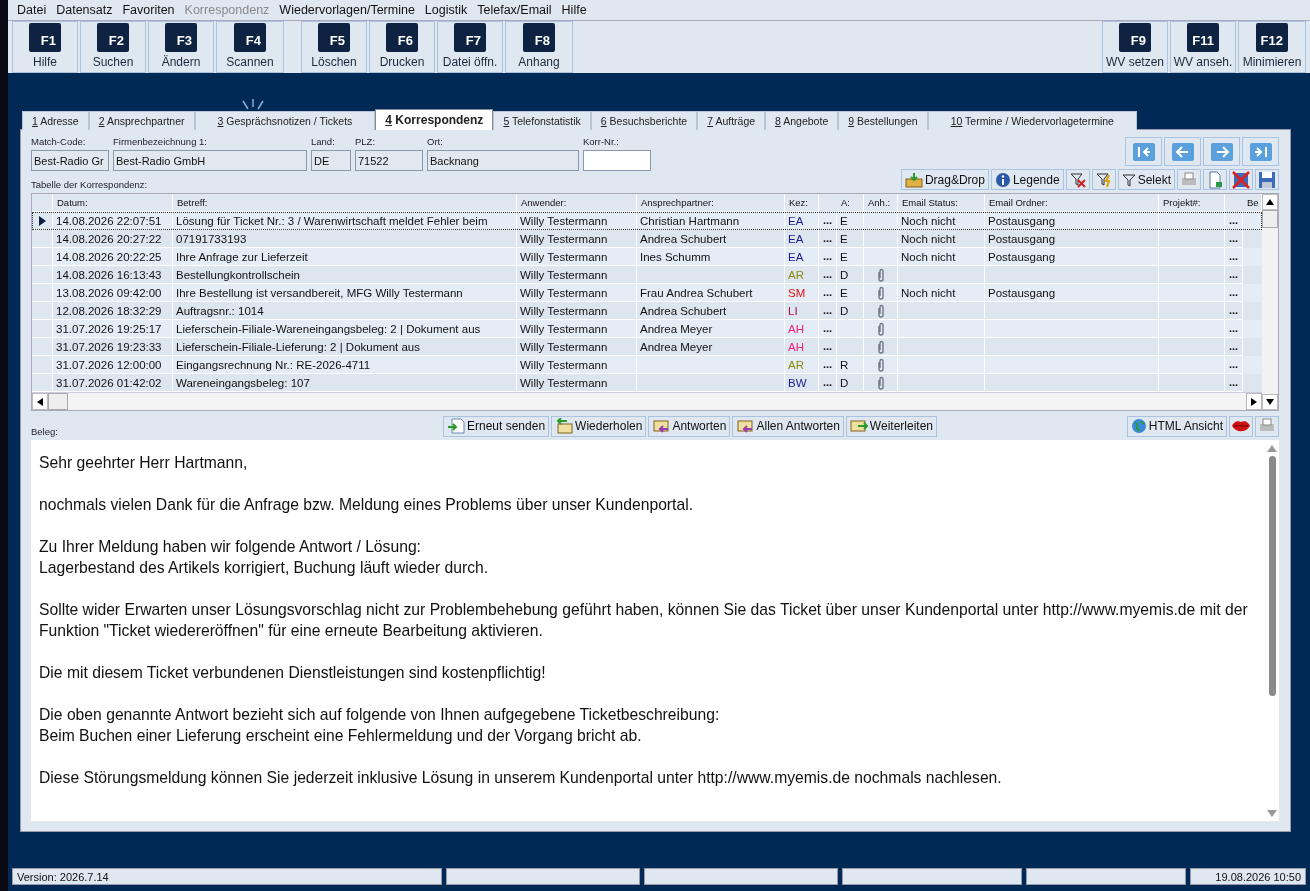  I want to click on horizontal-scrollbar, so click(647, 401).